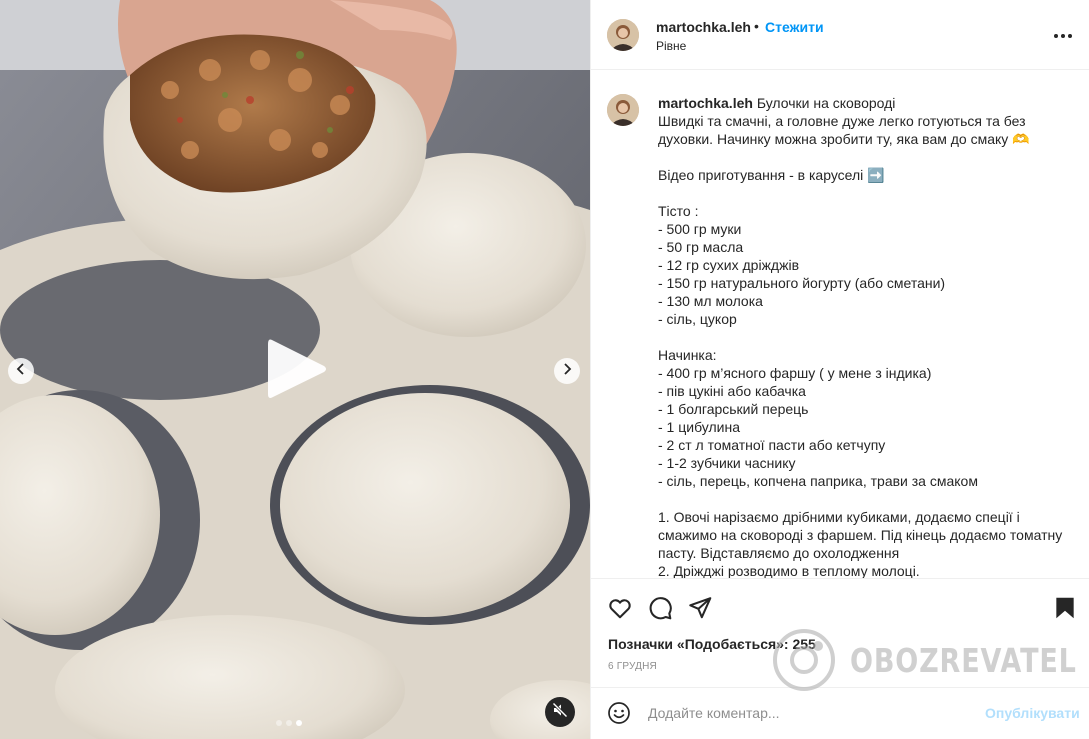 This screenshot has height=739, width=1089. I want to click on chevron-left-icon, so click(21, 371).